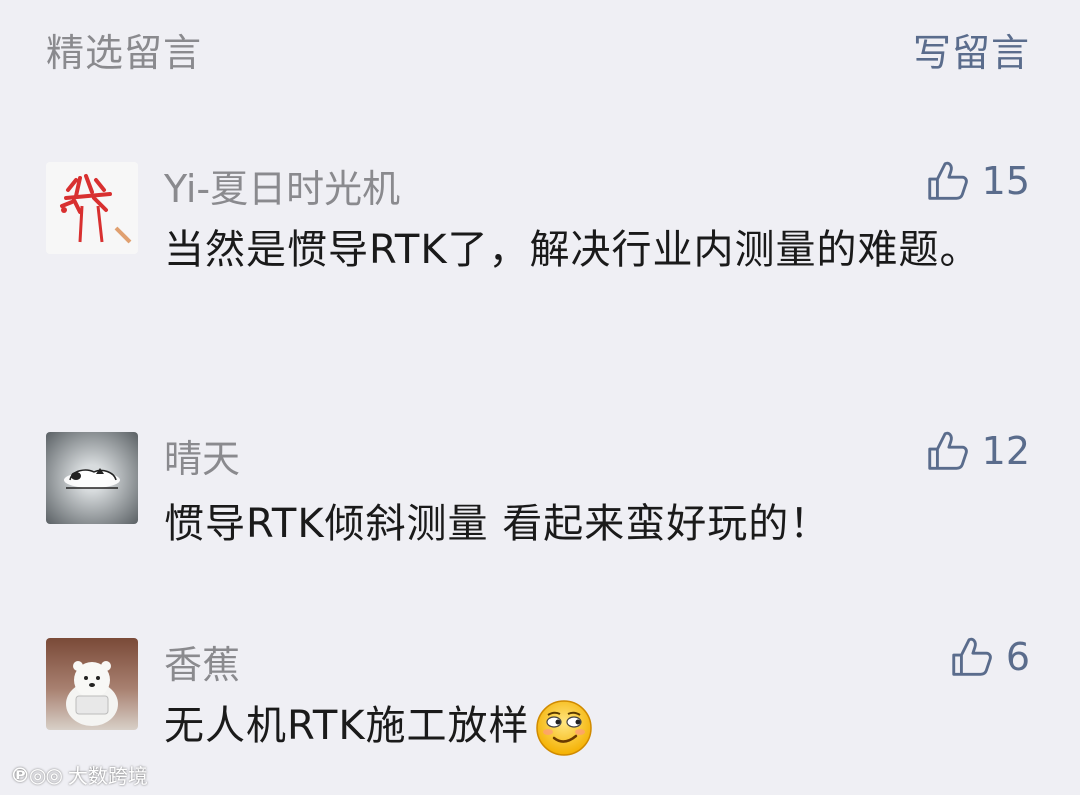 Image resolution: width=1080 pixels, height=795 pixels. What do you see at coordinates (599, 727) in the screenshot?
I see `comment-content: 无人机RTK施工放样` at bounding box center [599, 727].